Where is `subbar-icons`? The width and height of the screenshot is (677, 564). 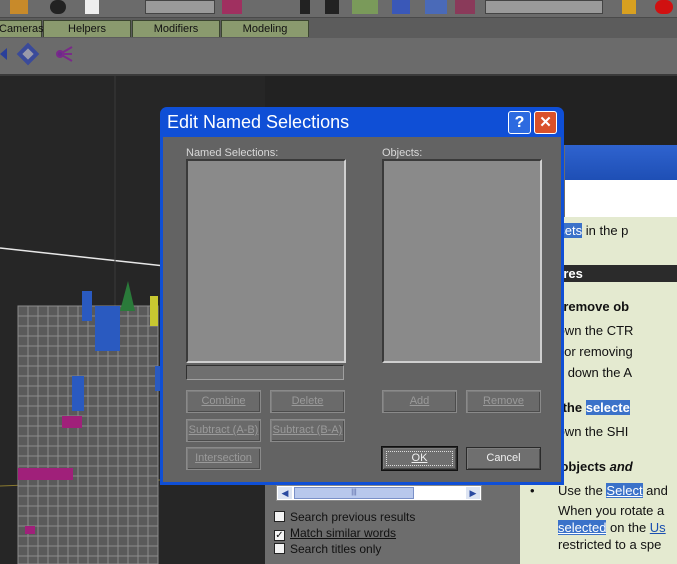
subbar-icons is located at coordinates (36, 54).